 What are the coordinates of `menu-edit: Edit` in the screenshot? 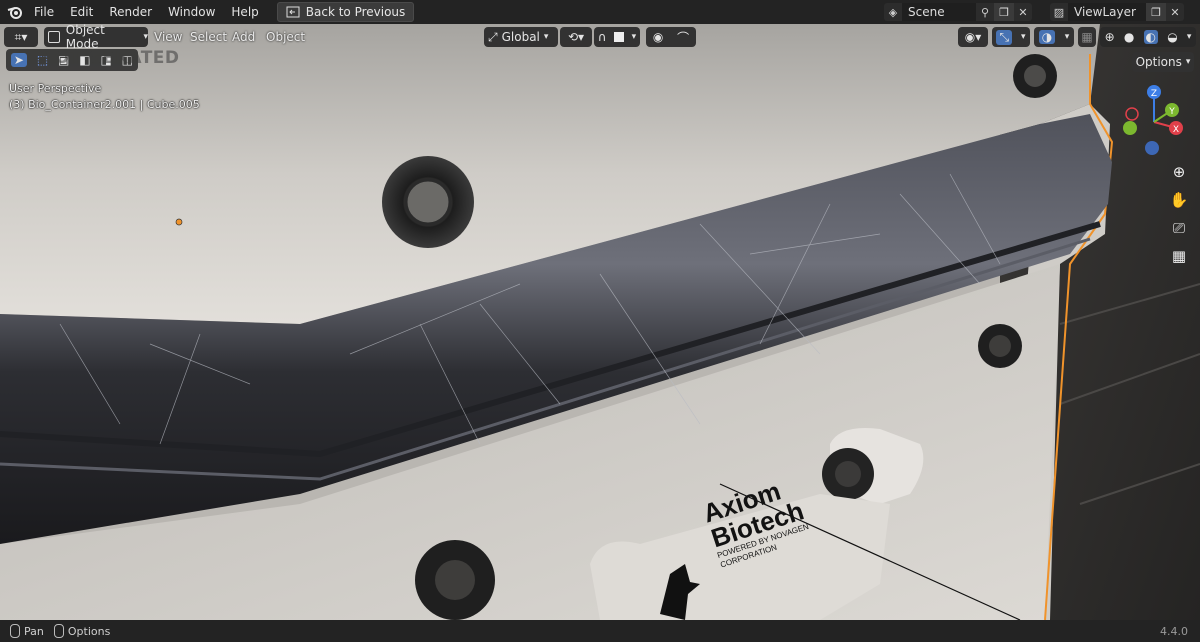 It's located at (81, 12).